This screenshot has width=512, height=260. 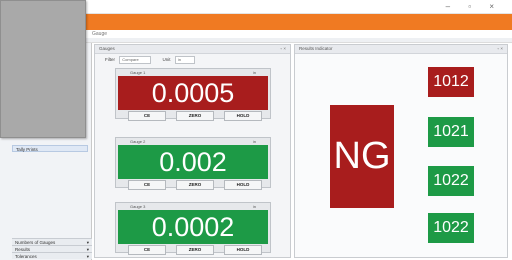 I want to click on nav-item-selected: Tally Prints, so click(x=50, y=148).